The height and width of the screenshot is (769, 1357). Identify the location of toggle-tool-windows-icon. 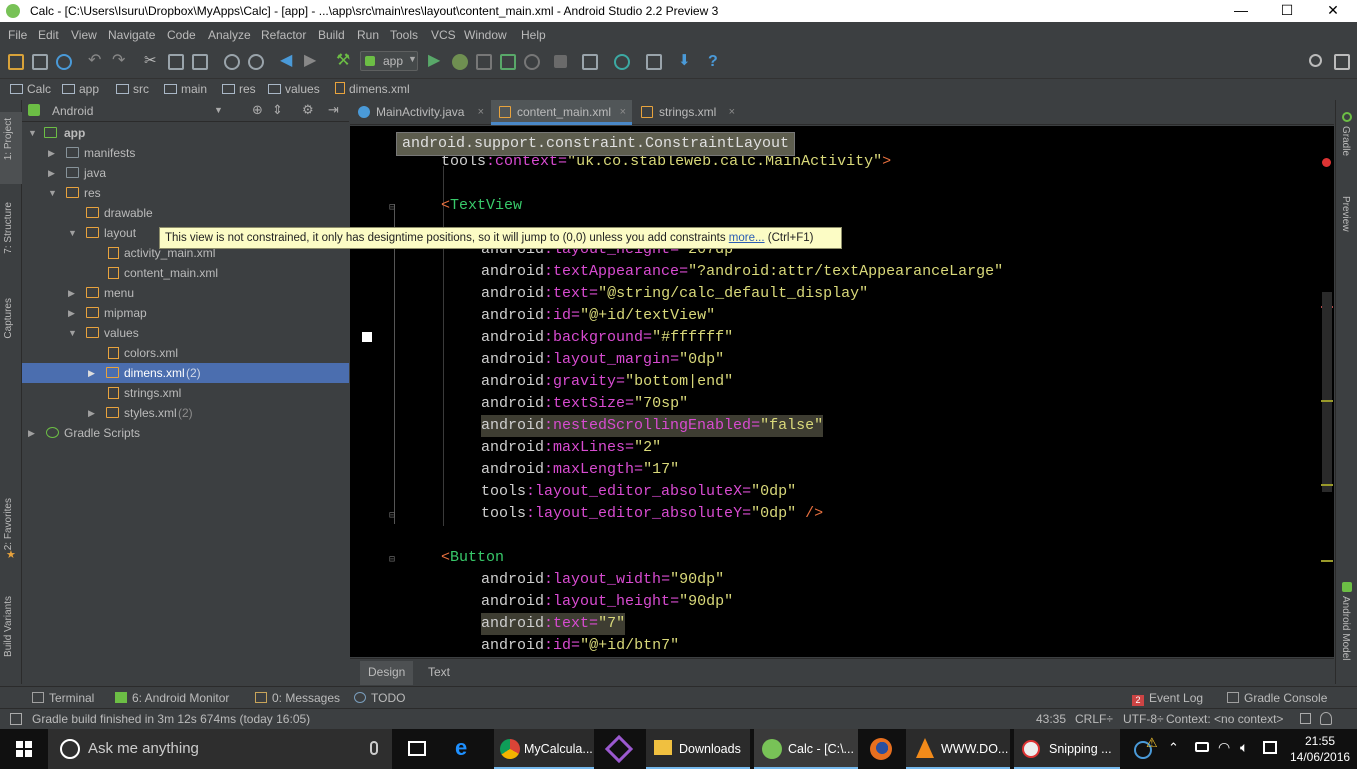
(16, 719).